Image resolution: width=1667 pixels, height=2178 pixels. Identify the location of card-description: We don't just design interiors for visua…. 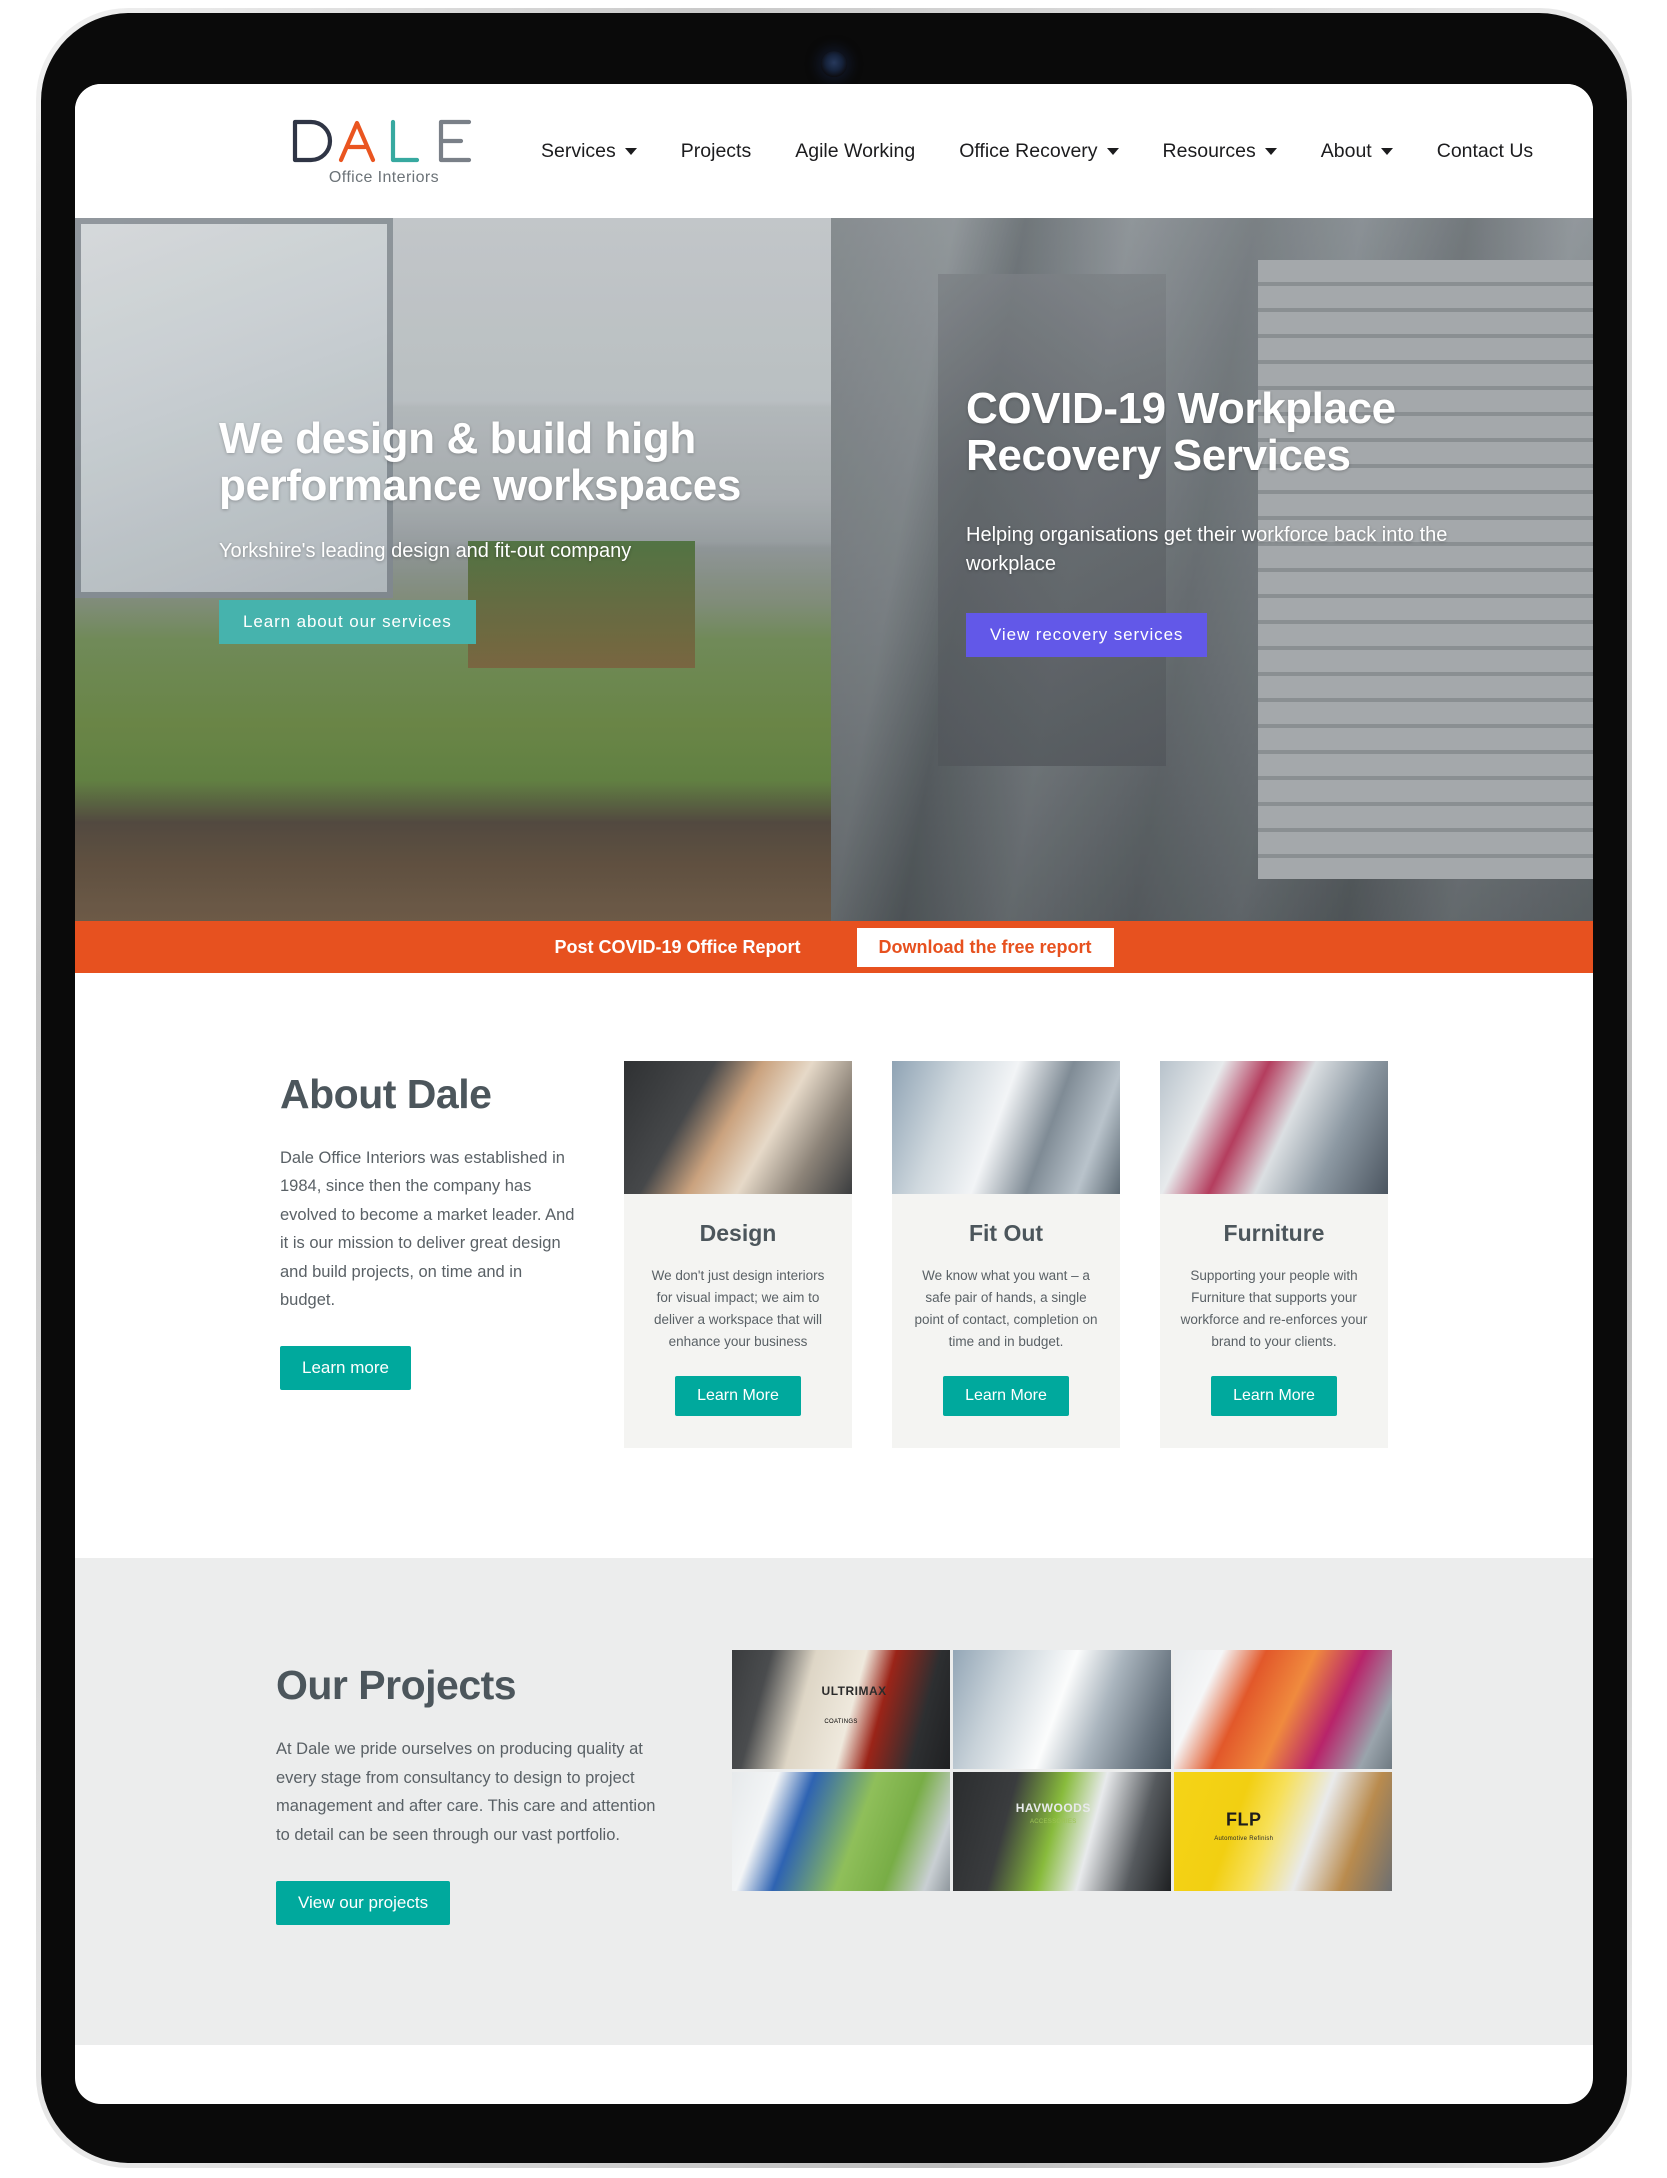
(738, 1308).